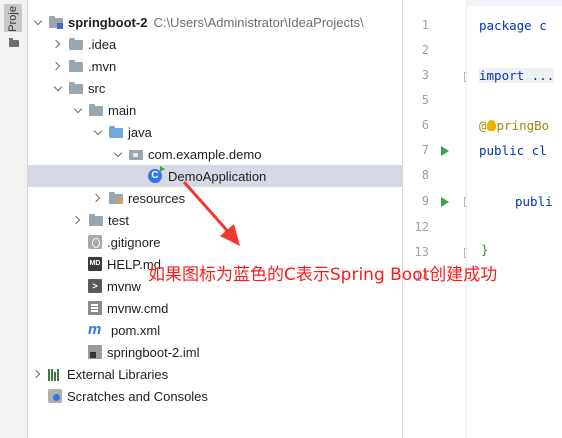  Describe the element at coordinates (215, 44) in the screenshot. I see `tree-row-idea: .idea` at that location.